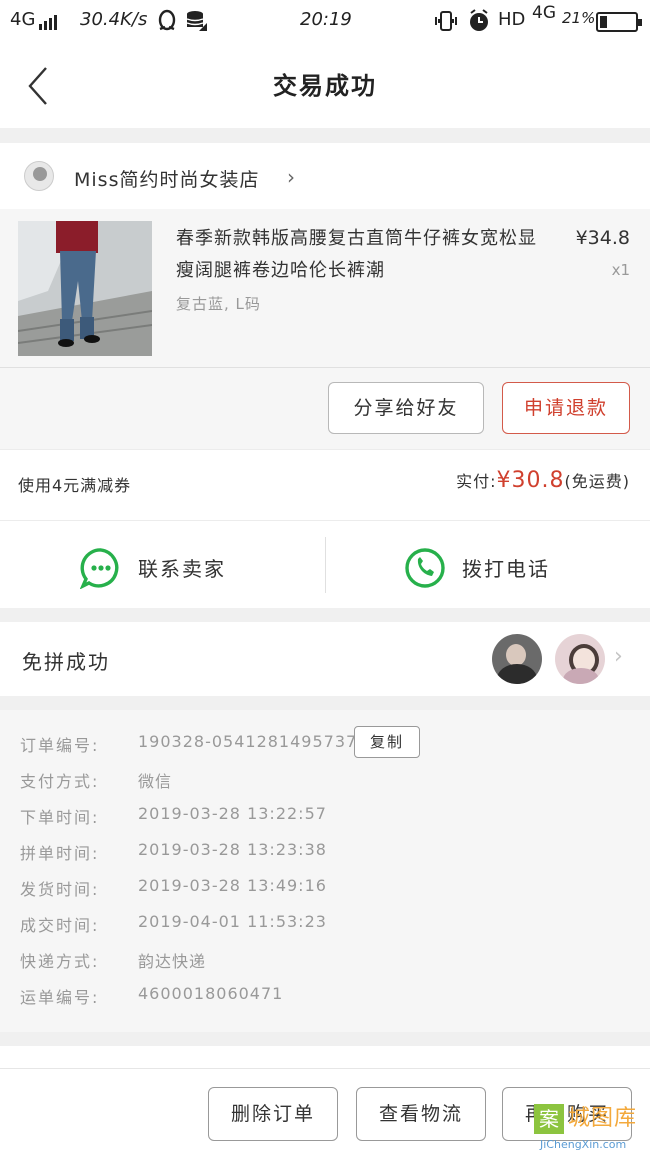 The width and height of the screenshot is (650, 1155). I want to click on delete-order-button: 删除订单, so click(273, 1114).